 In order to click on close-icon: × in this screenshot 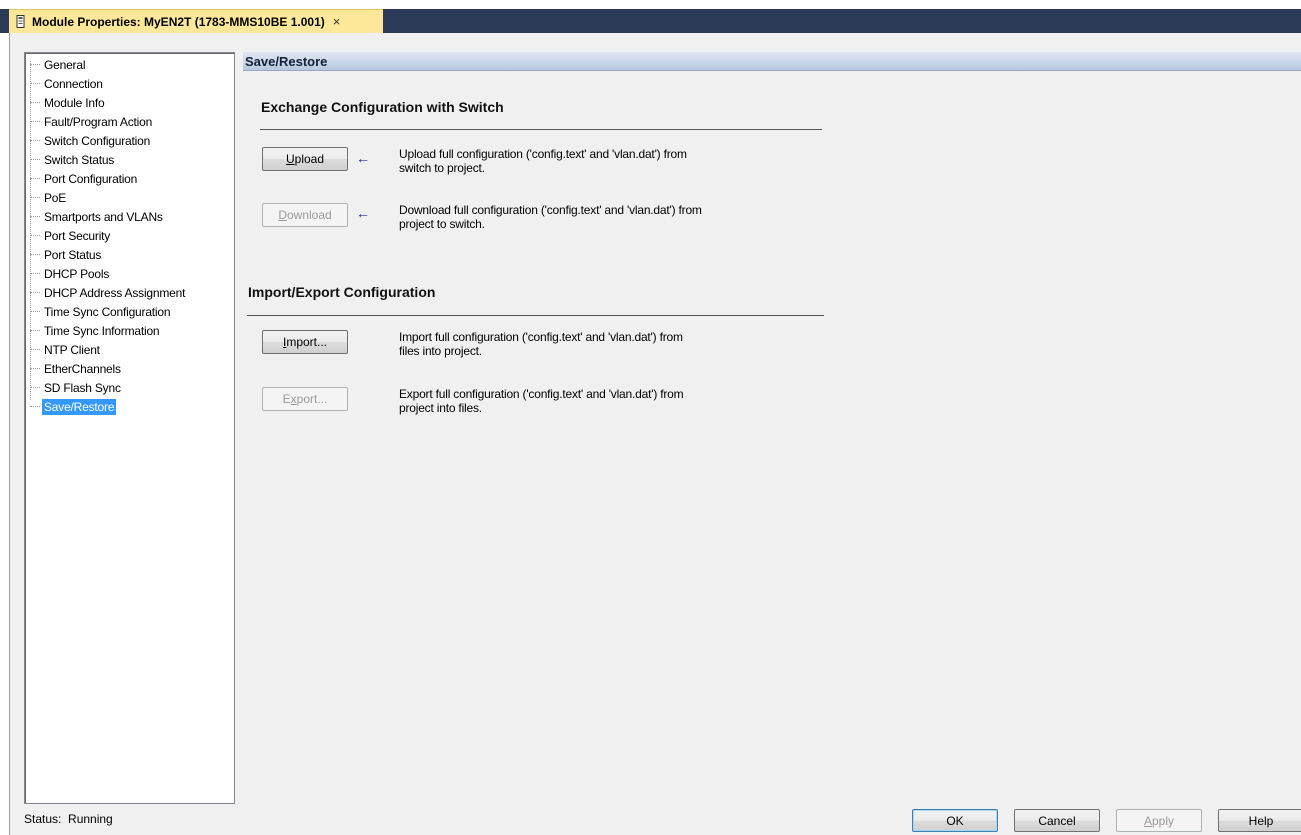, I will do `click(337, 21)`.